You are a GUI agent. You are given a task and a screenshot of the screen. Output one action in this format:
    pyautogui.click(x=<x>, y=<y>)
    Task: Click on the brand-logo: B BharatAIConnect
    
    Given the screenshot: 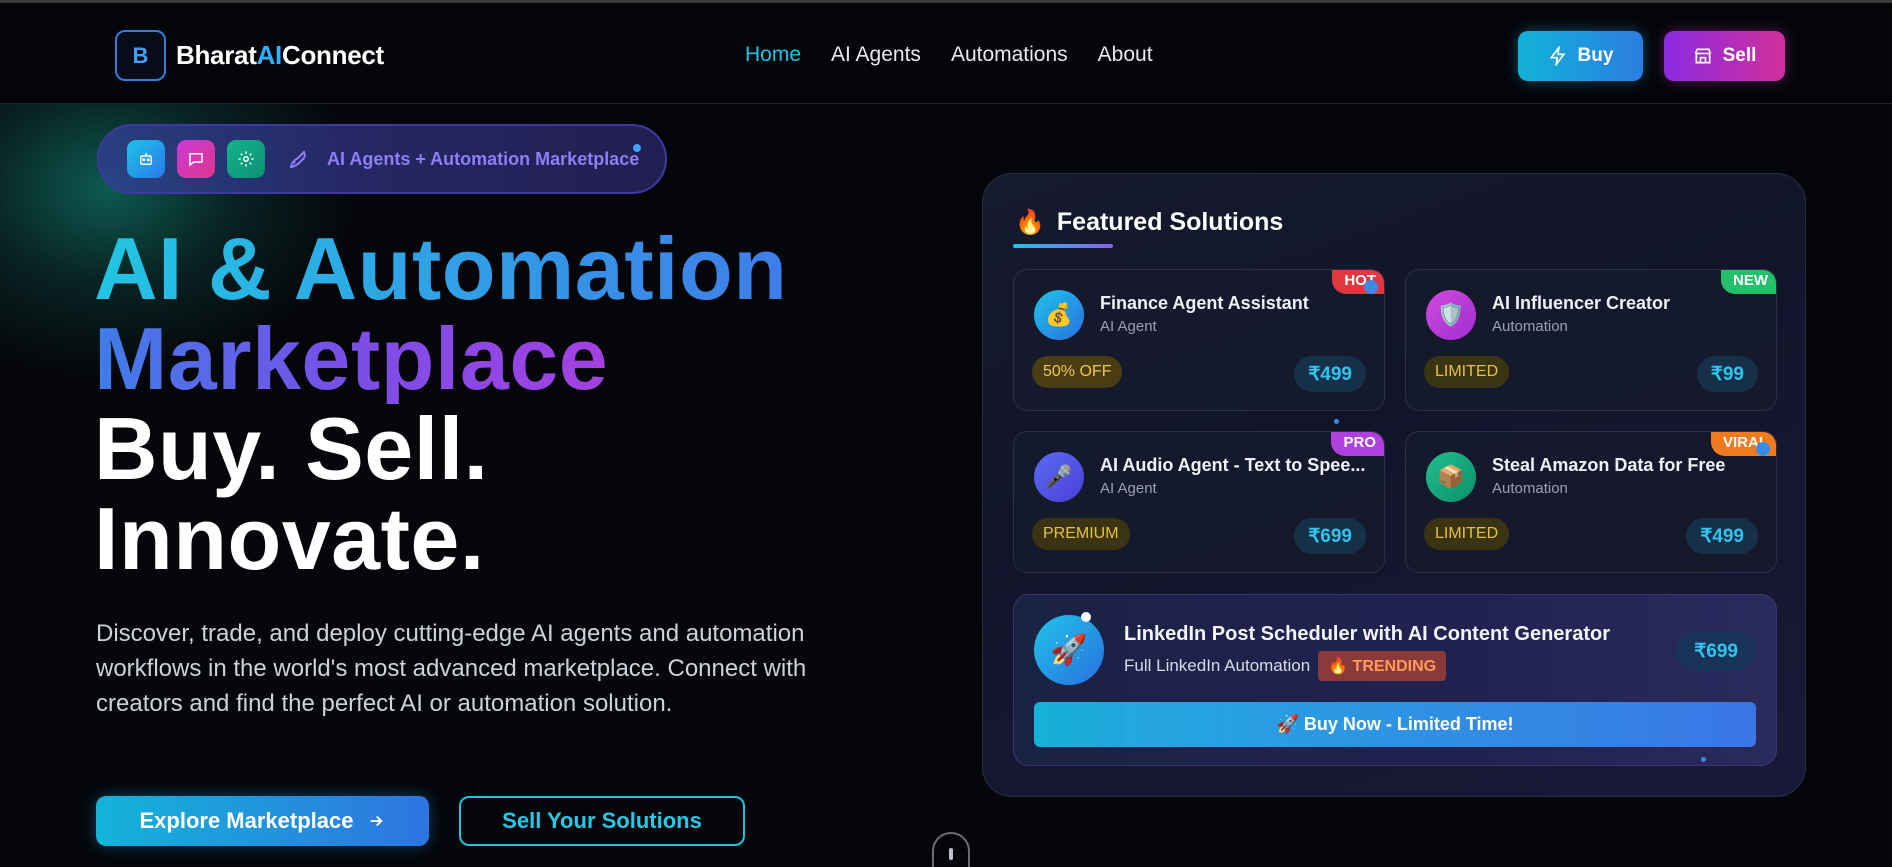 What is the action you would take?
    pyautogui.click(x=249, y=55)
    